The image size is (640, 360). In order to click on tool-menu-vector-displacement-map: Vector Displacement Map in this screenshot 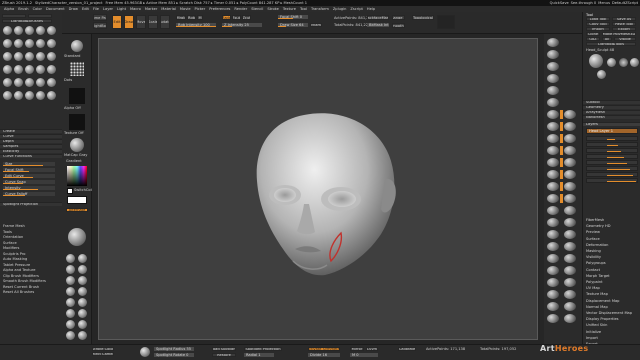, I will do `click(609, 313)`.